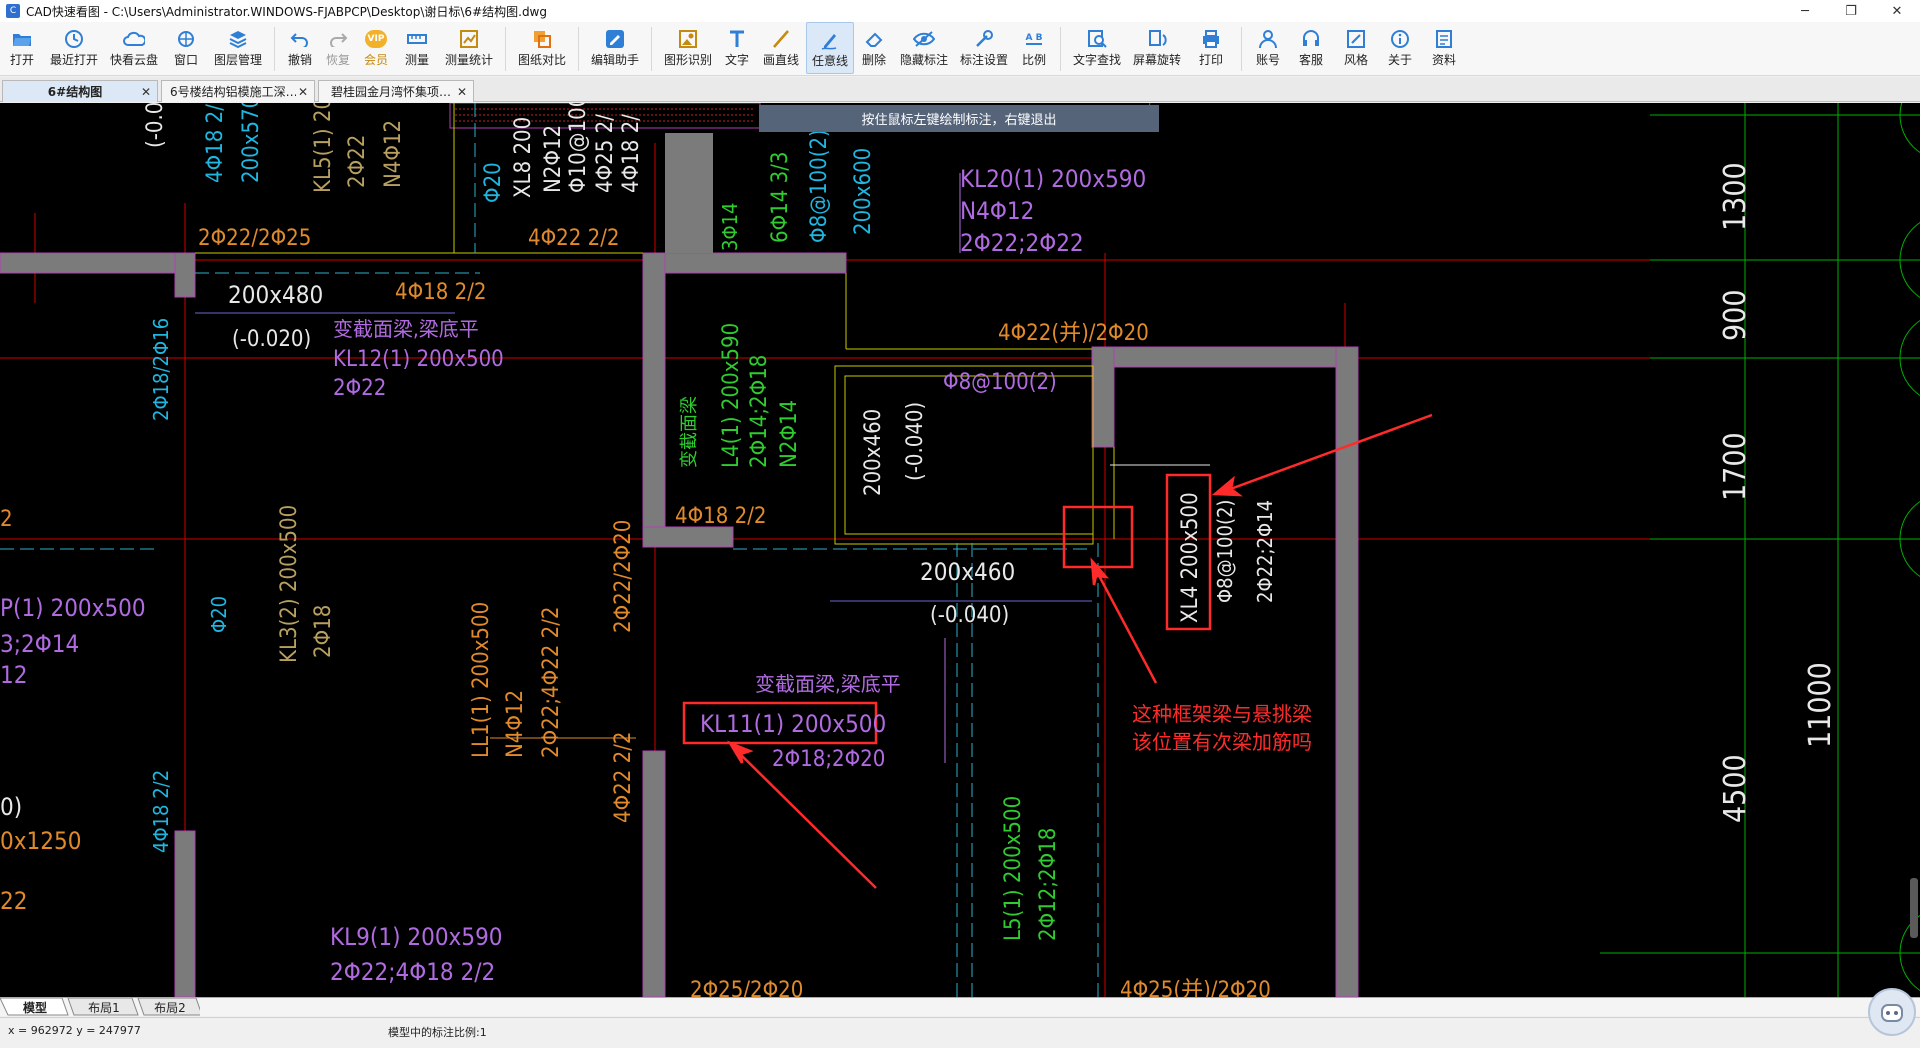 The height and width of the screenshot is (1048, 1920). Describe the element at coordinates (688, 48) in the screenshot. I see `toolbar-shape-recognition-button: 图形识别` at that location.